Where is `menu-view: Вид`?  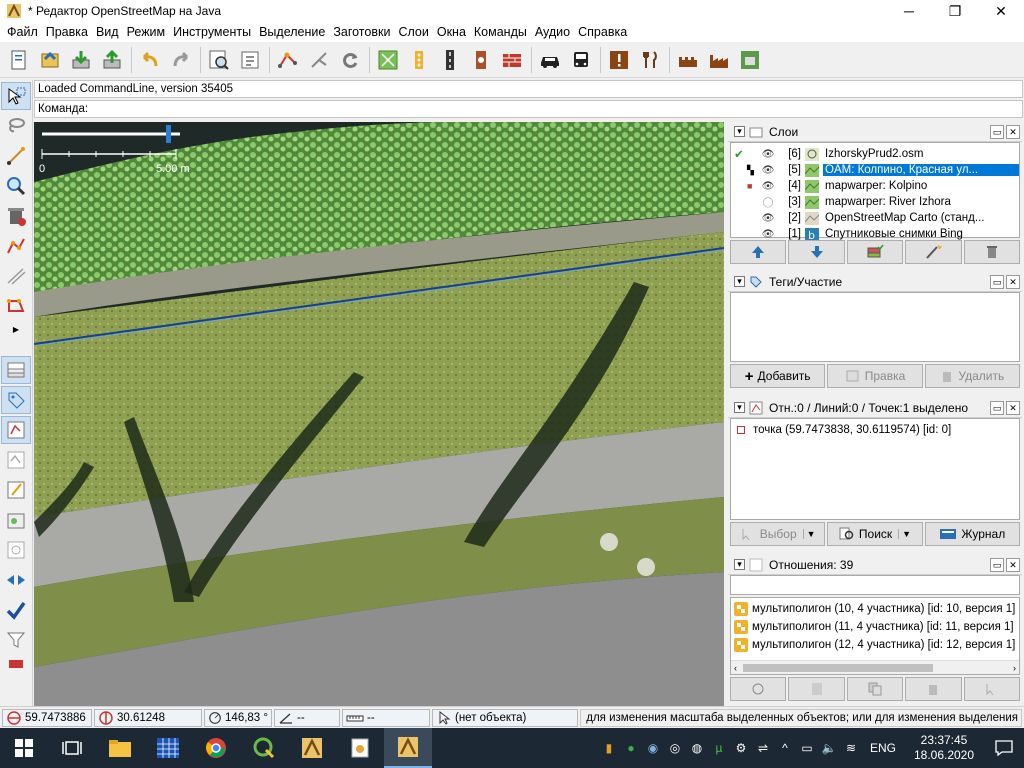
menu-view: Вид is located at coordinates (107, 32).